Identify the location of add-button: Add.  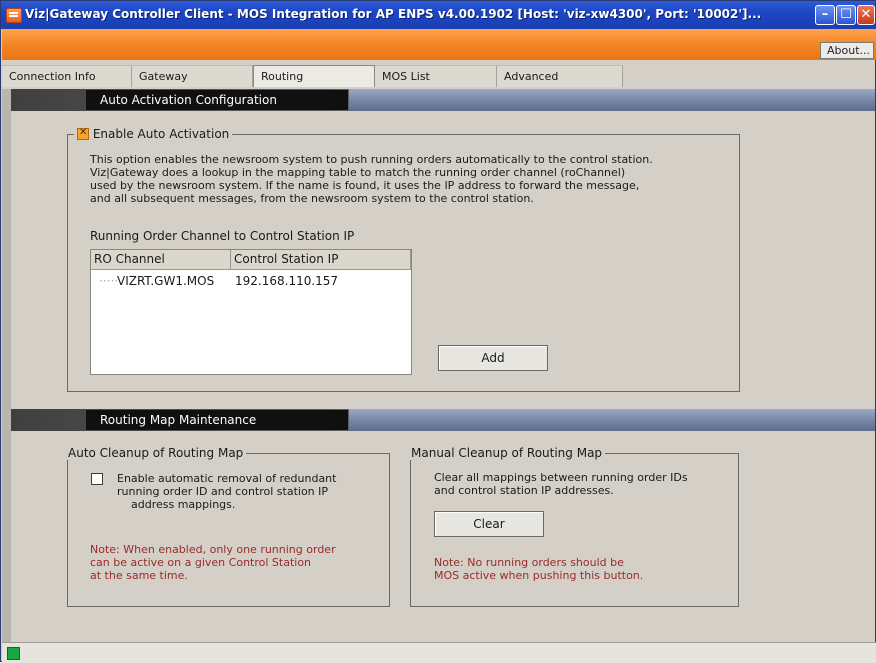
(493, 358).